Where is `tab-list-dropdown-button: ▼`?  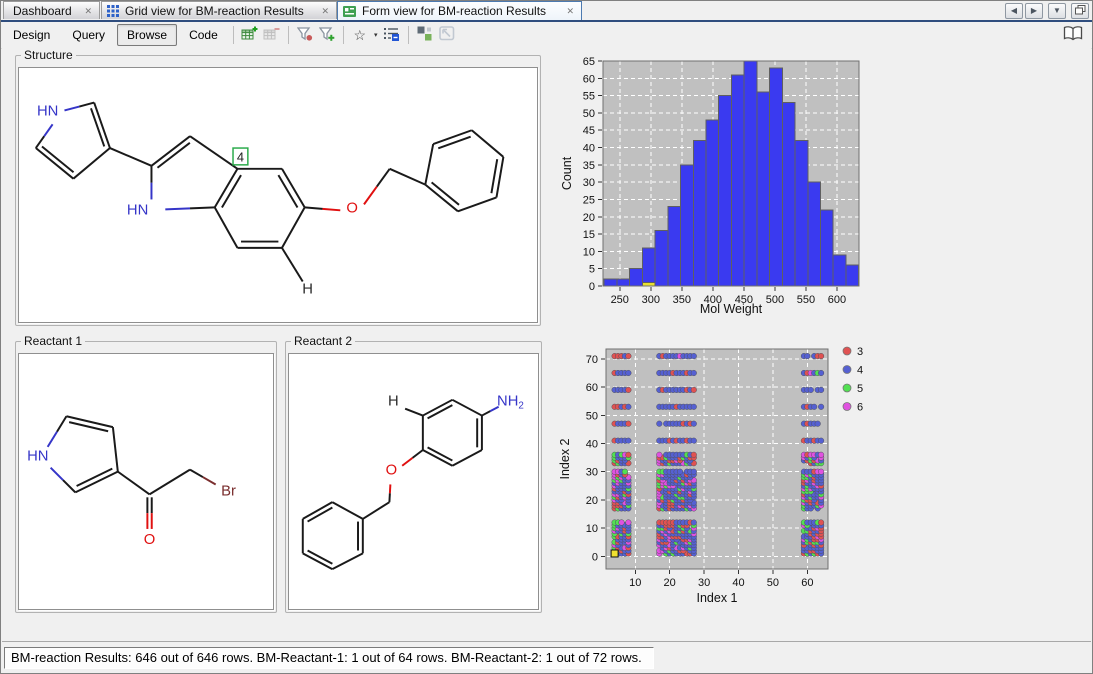
tab-list-dropdown-button: ▼ is located at coordinates (1057, 11).